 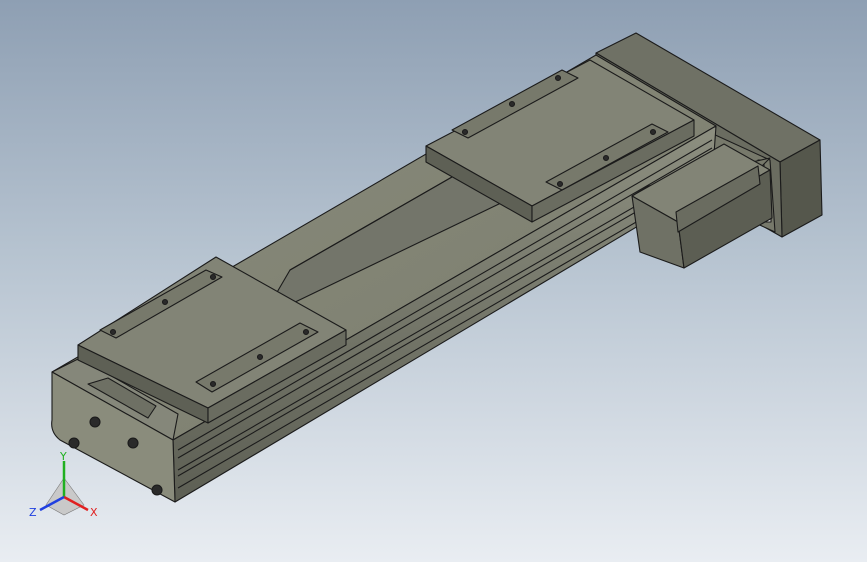 What do you see at coordinates (94, 512) in the screenshot?
I see `triad-x-label: X` at bounding box center [94, 512].